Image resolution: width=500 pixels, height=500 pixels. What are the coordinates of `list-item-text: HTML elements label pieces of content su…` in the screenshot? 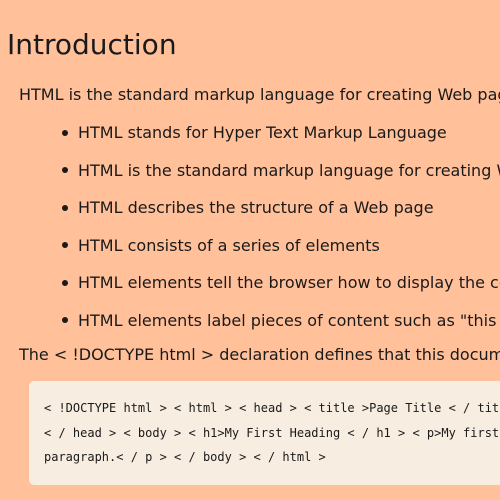 It's located at (289, 320).